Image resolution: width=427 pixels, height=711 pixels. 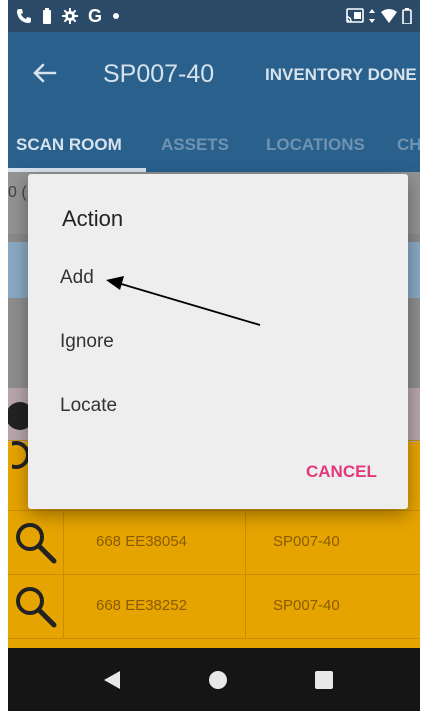 I want to click on inventory-done-button: INVENTORY DONE, so click(x=341, y=75).